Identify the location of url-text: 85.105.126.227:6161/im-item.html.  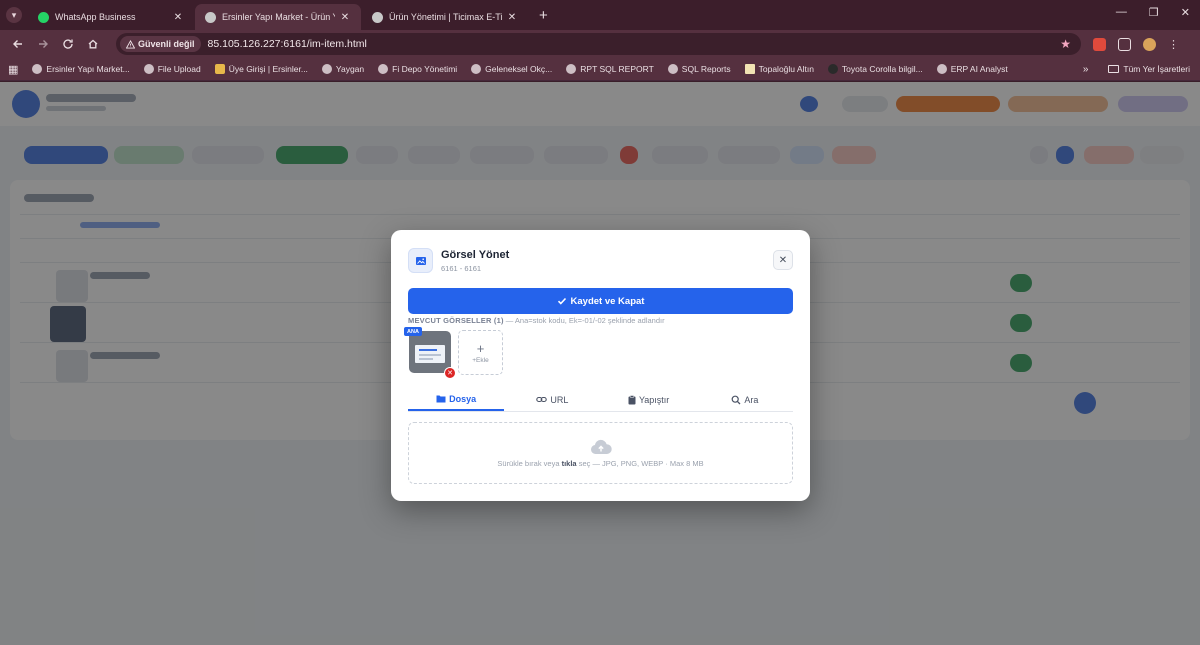
(634, 44).